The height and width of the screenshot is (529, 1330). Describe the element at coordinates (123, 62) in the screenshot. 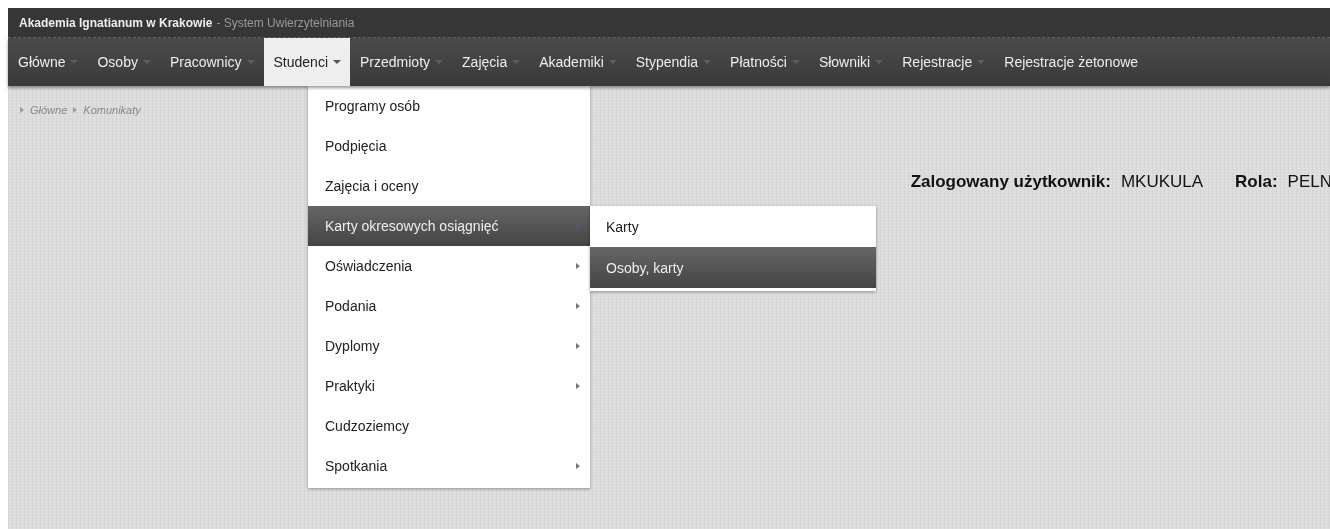

I see `nav-item: Osoby` at that location.